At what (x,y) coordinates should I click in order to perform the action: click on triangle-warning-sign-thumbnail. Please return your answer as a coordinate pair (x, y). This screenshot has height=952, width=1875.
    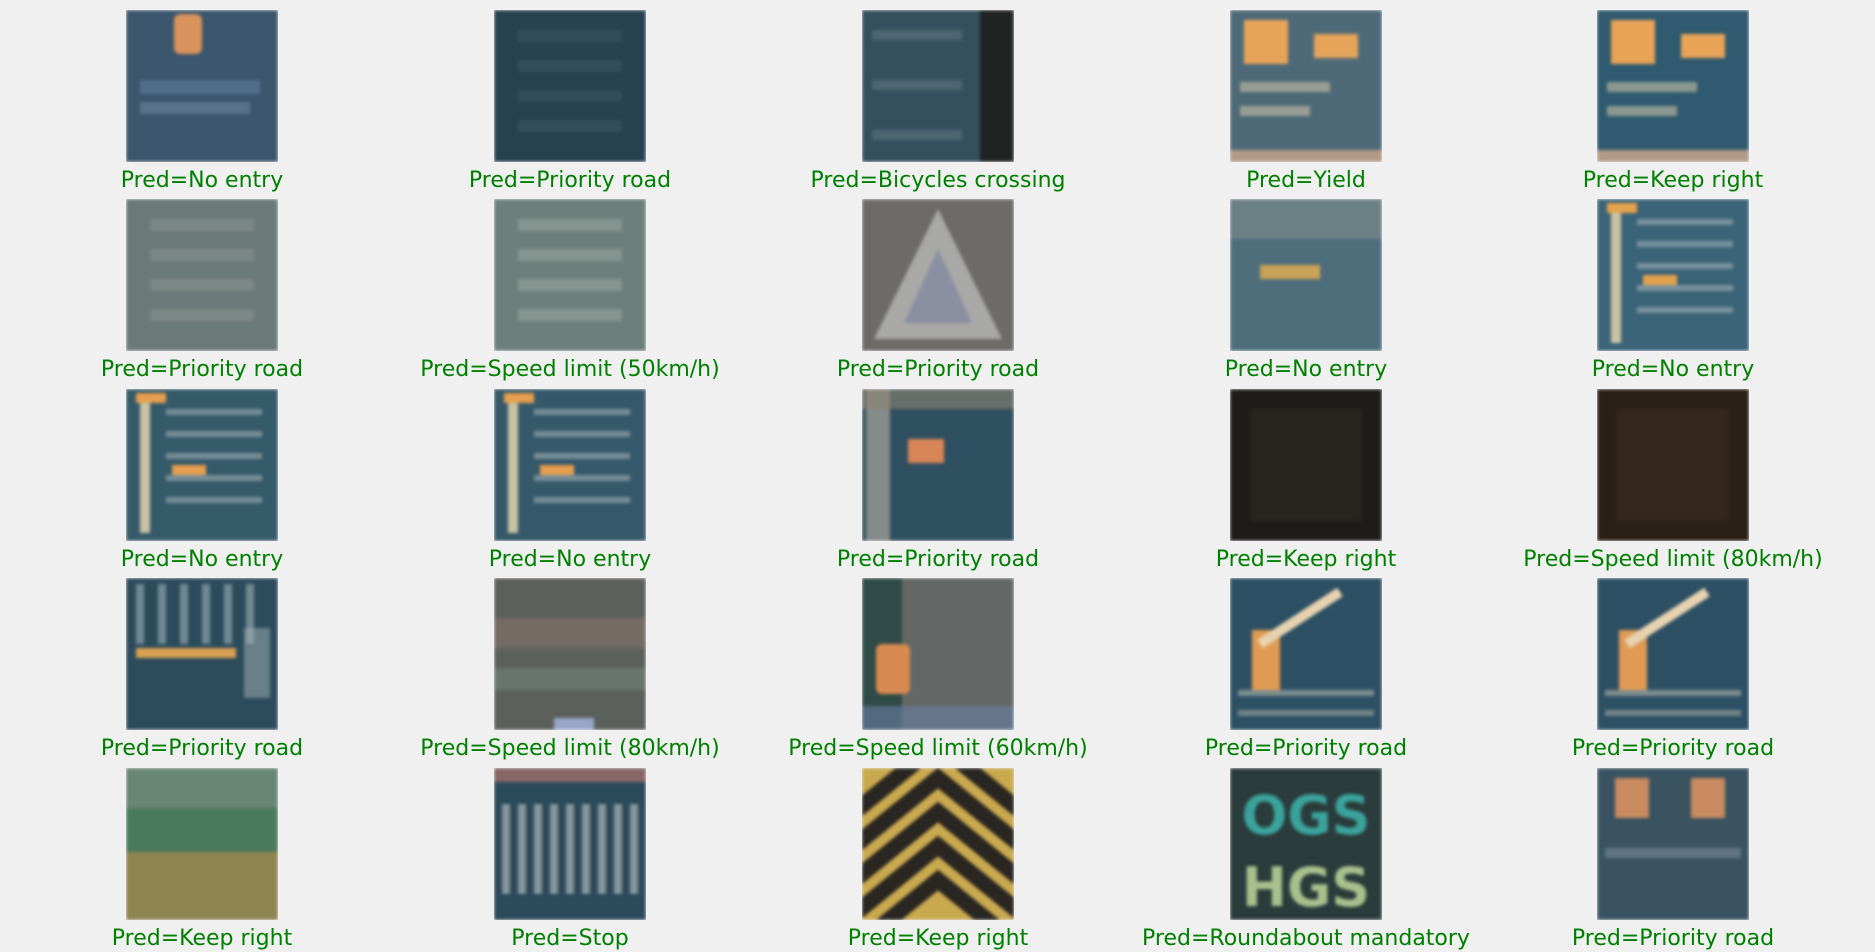
    Looking at the image, I should click on (938, 275).